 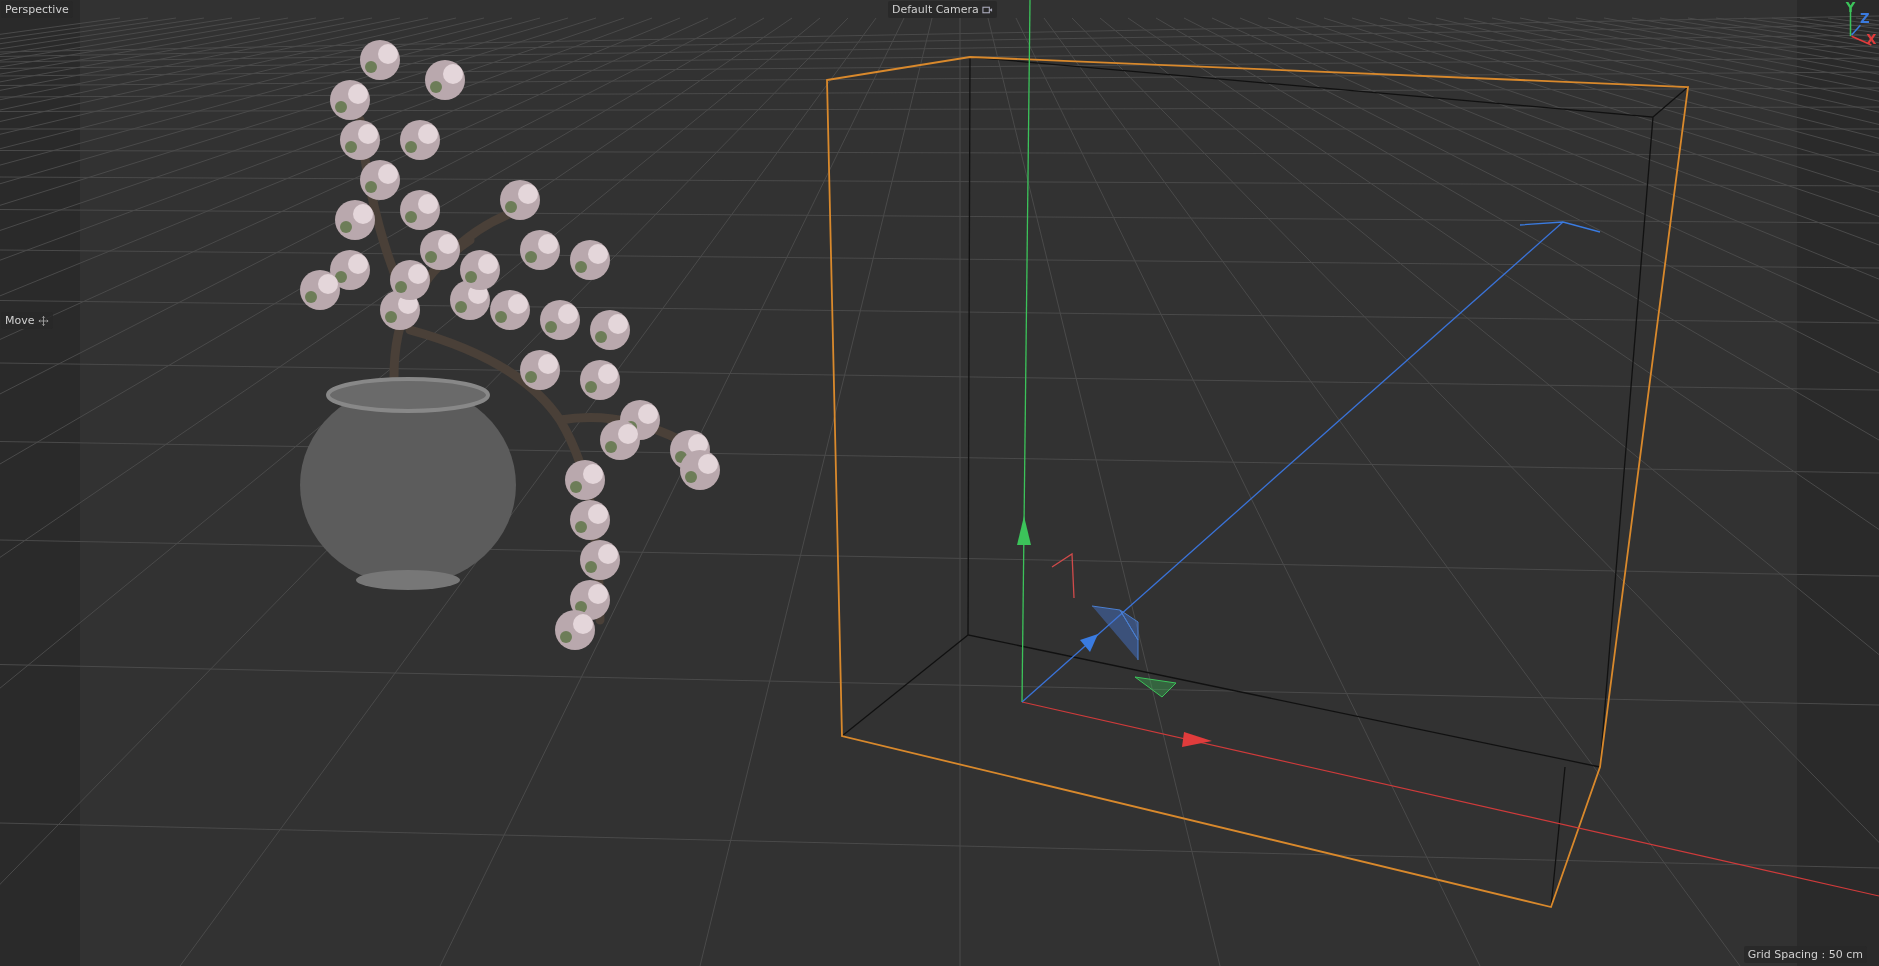 What do you see at coordinates (1865, 18) in the screenshot?
I see `axis-label: Z` at bounding box center [1865, 18].